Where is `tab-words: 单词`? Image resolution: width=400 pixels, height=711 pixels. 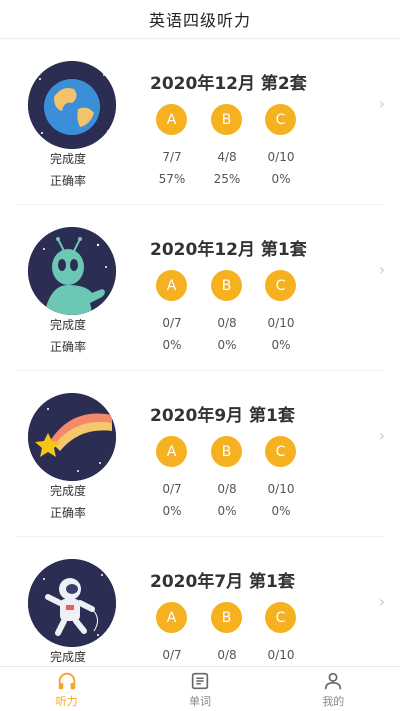 tab-words: 单词 is located at coordinates (199, 689).